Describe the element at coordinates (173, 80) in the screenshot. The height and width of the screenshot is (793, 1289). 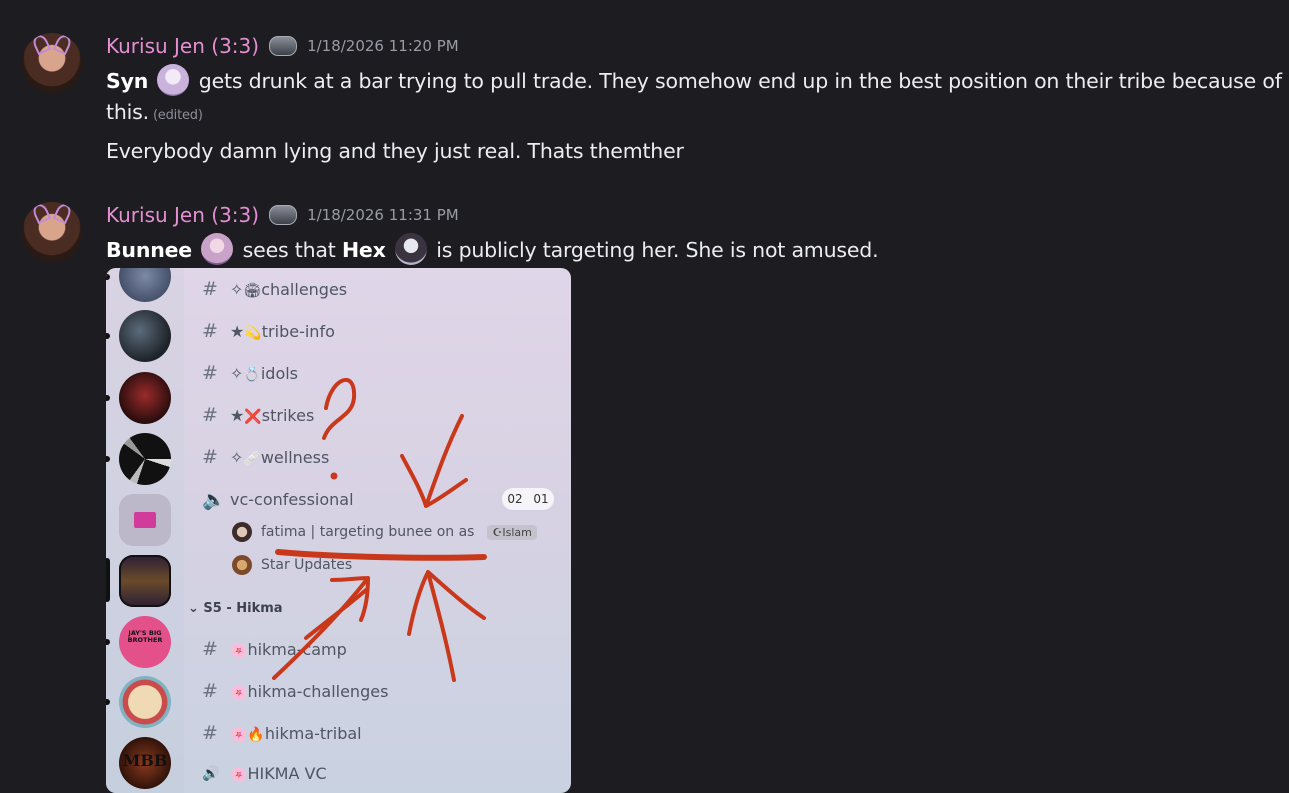
I see `syn-avatar-icon` at that location.